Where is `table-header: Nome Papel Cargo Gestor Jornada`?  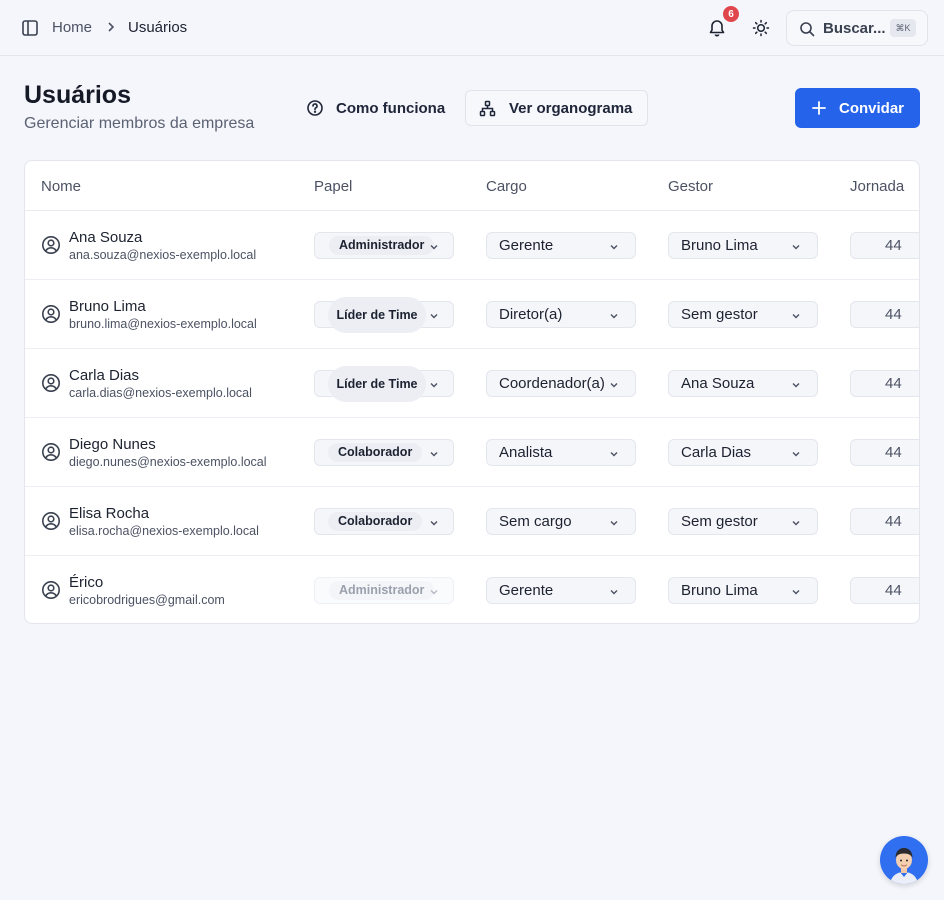 table-header: Nome Papel Cargo Gestor Jornada is located at coordinates (472, 186).